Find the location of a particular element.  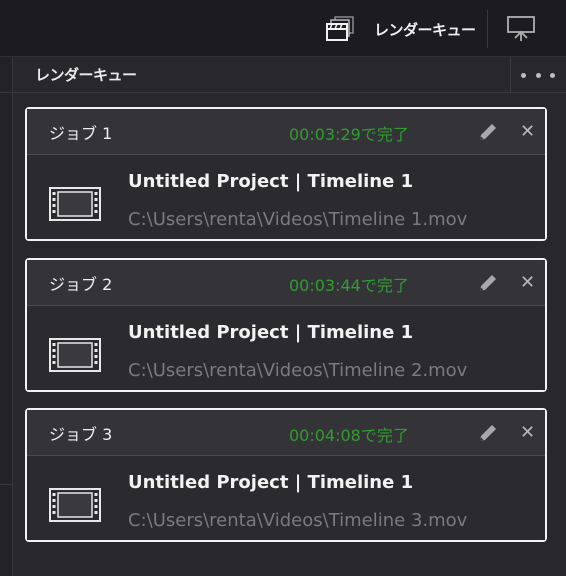

monitor-button is located at coordinates (521, 29).